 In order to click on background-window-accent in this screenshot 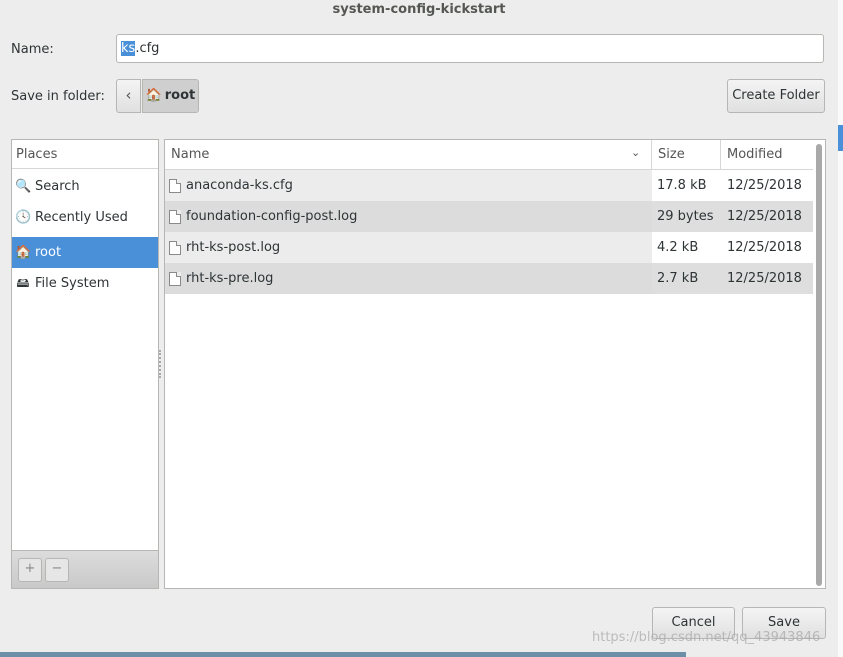, I will do `click(840, 138)`.